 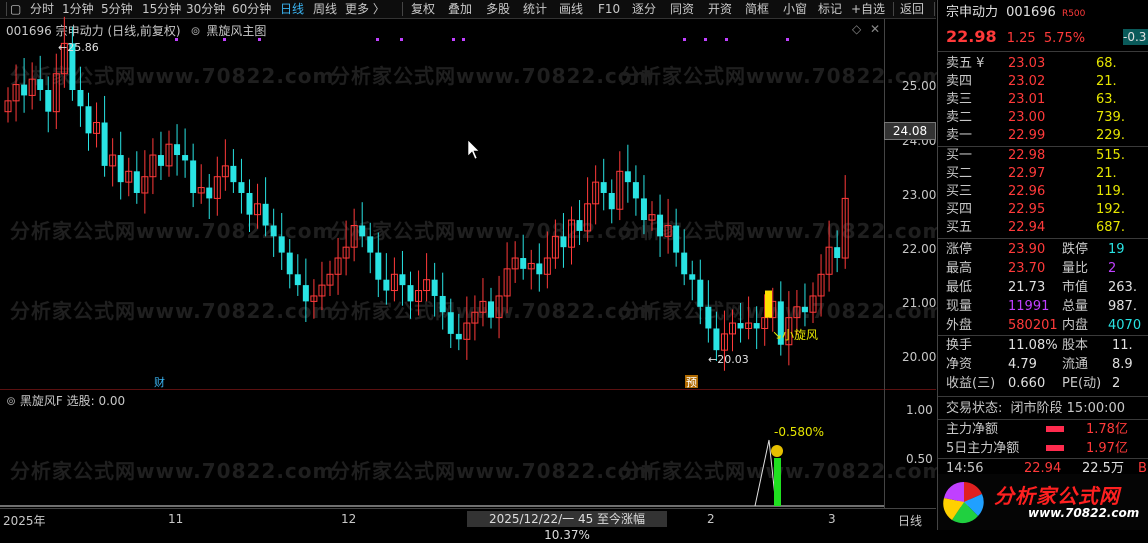 What do you see at coordinates (349, 519) in the screenshot?
I see `date-tick-label: 12` at bounding box center [349, 519].